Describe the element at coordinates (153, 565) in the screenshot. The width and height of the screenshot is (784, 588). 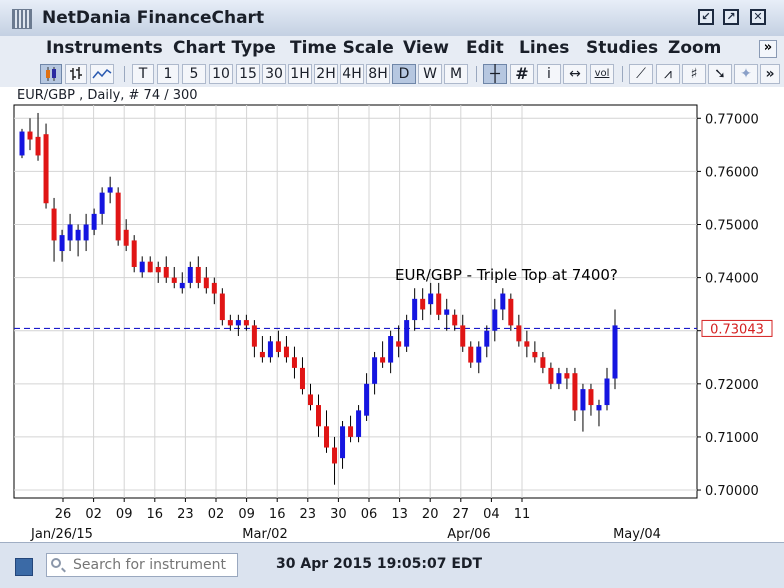
I see `search-input` at that location.